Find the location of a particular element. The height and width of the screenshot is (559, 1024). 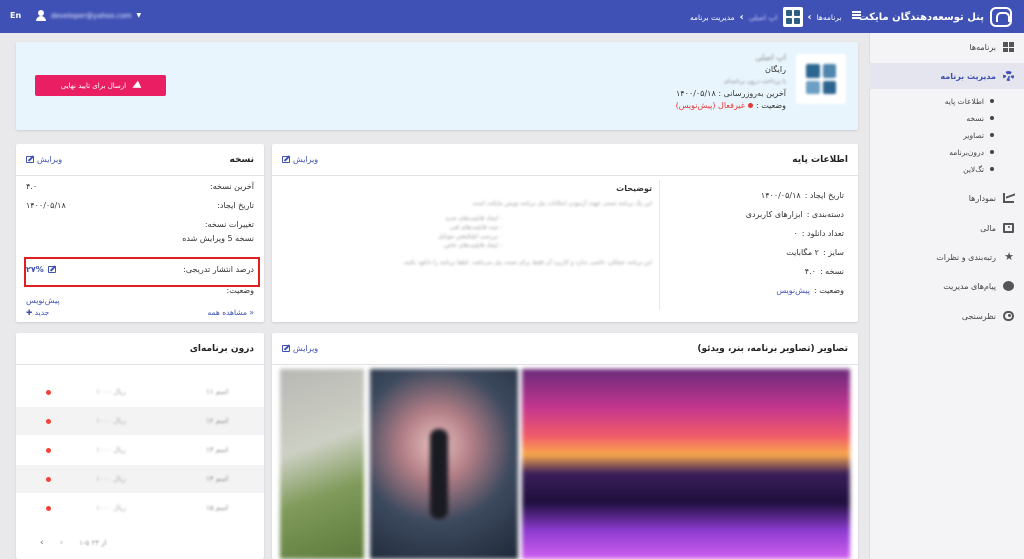

field-version: نسخه :۴.۰ is located at coordinates (769, 271).